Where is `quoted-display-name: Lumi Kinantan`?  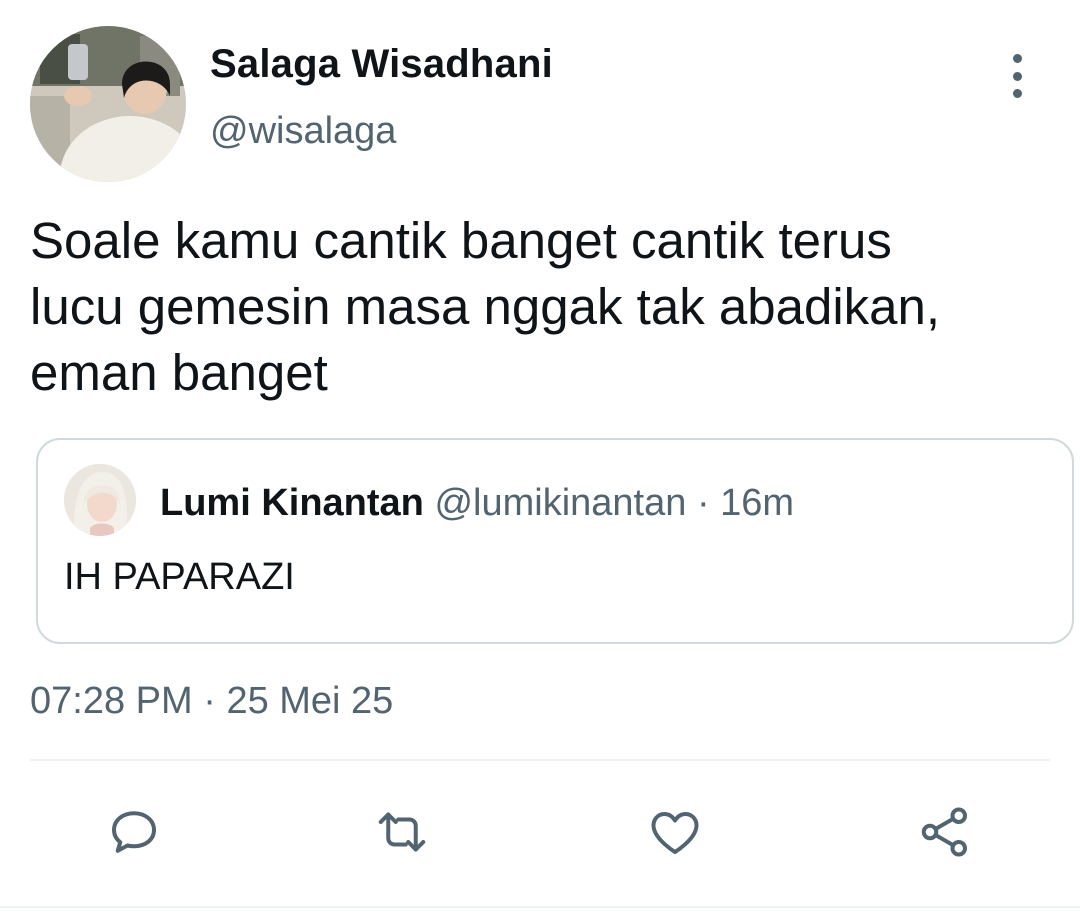 quoted-display-name: Lumi Kinantan is located at coordinates (292, 503).